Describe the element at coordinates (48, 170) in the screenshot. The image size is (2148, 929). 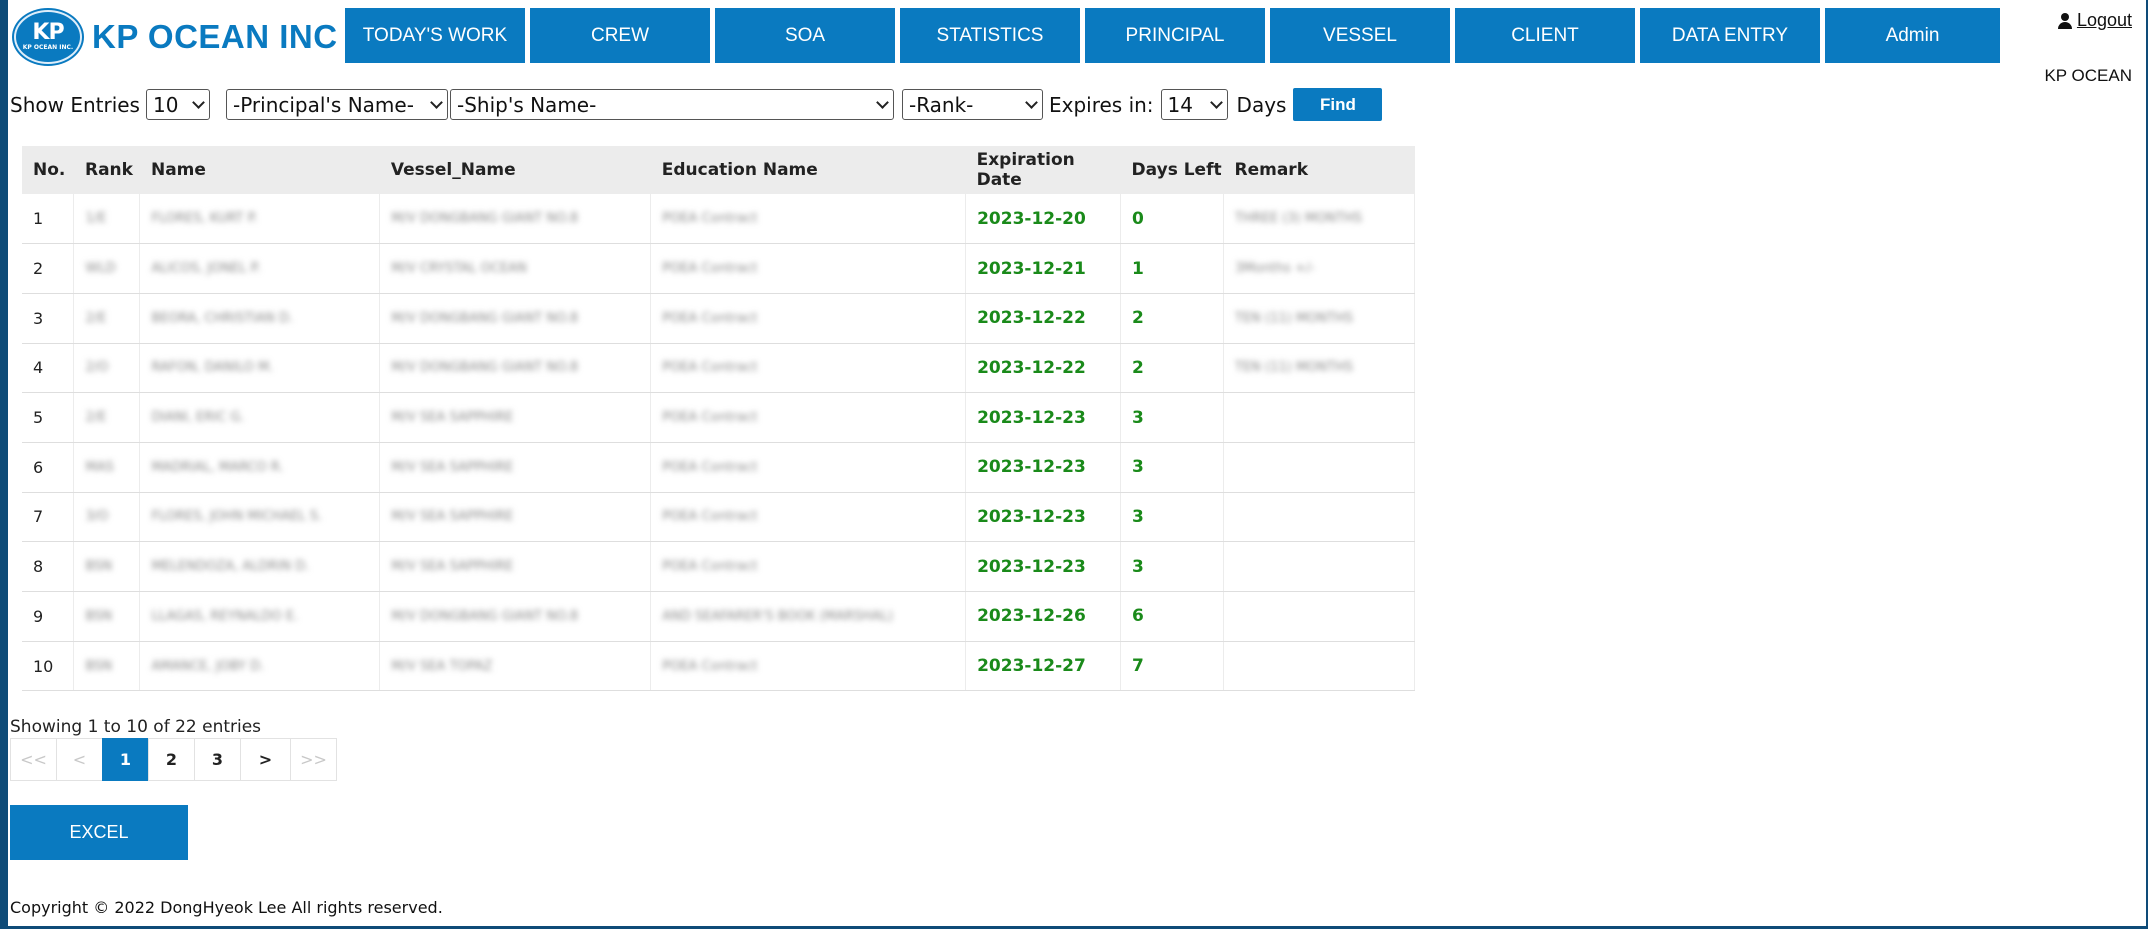
I see `col-no: No.` at that location.